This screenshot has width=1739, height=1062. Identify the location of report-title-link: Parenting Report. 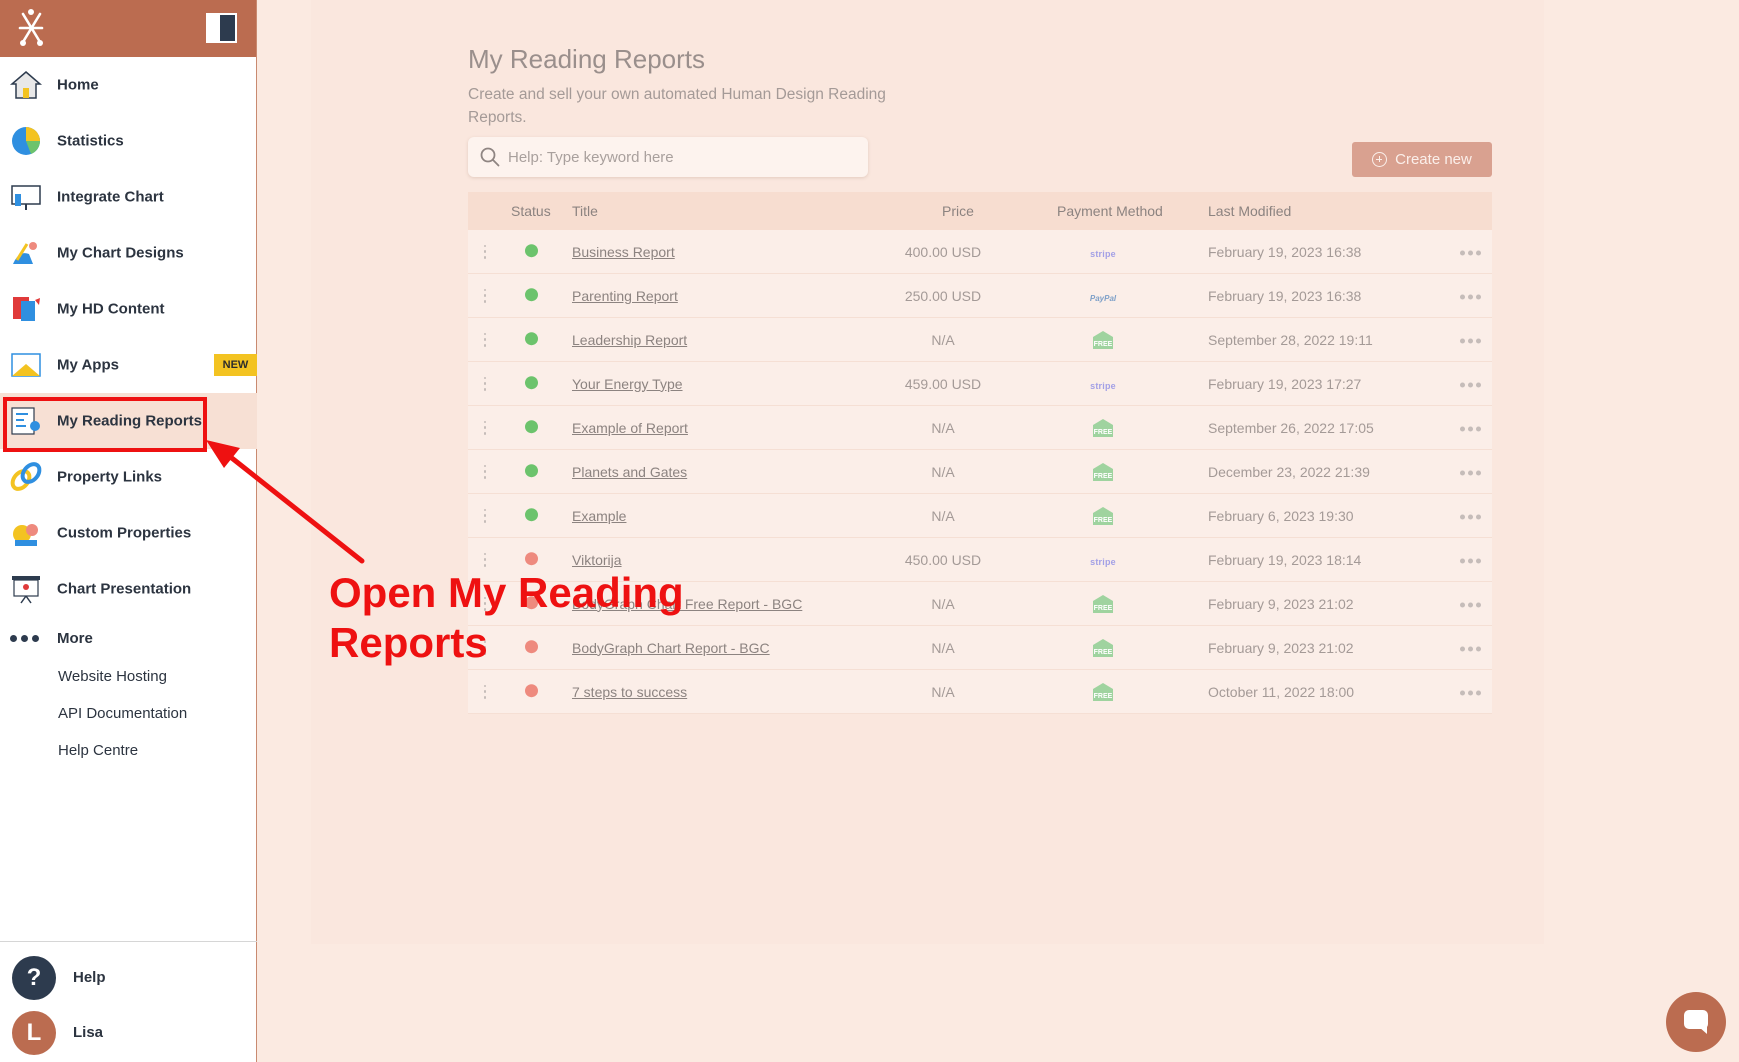
(625, 296).